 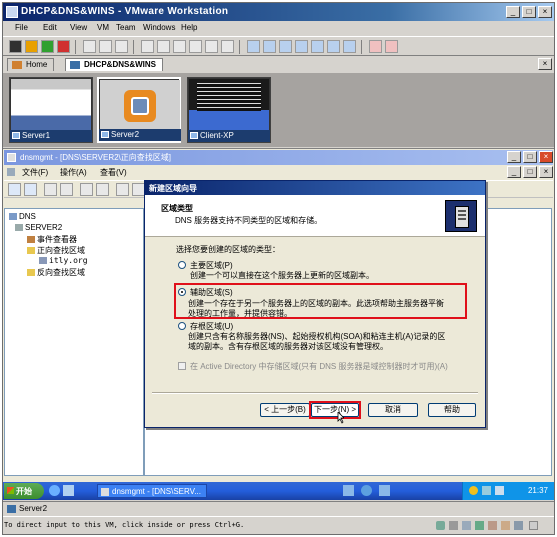 What do you see at coordinates (546, 157) in the screenshot?
I see `dns-close-icon: ×` at bounding box center [546, 157].